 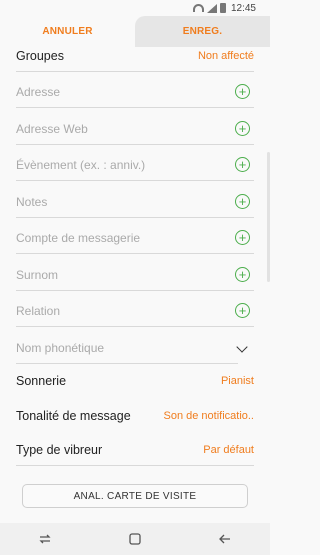 I want to click on message-tone-row: Tonalité de message Son de notificatio.., so click(x=135, y=416).